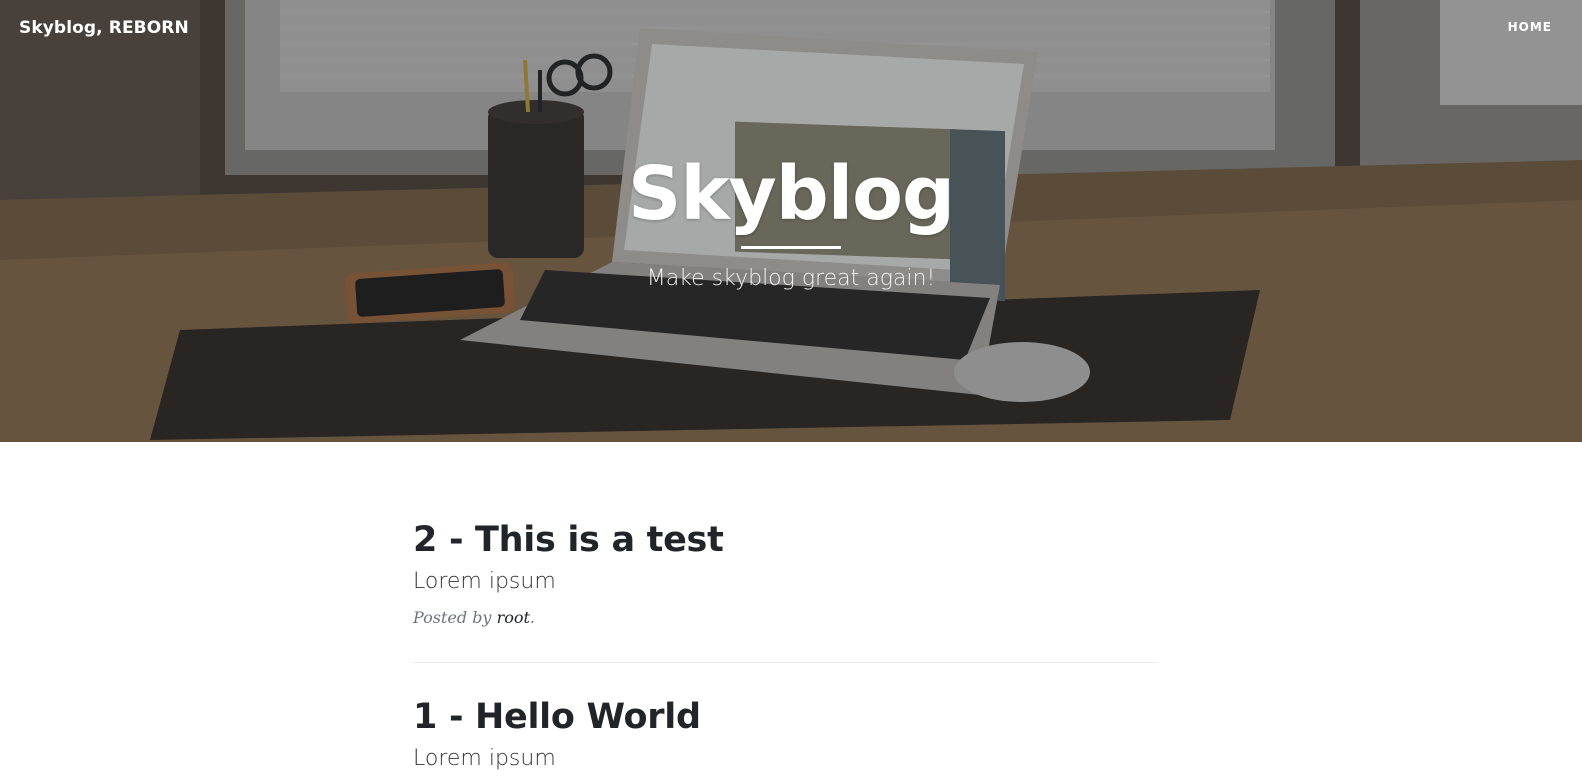 The image size is (1582, 776). I want to click on nav-home-link: HOME, so click(1530, 27).